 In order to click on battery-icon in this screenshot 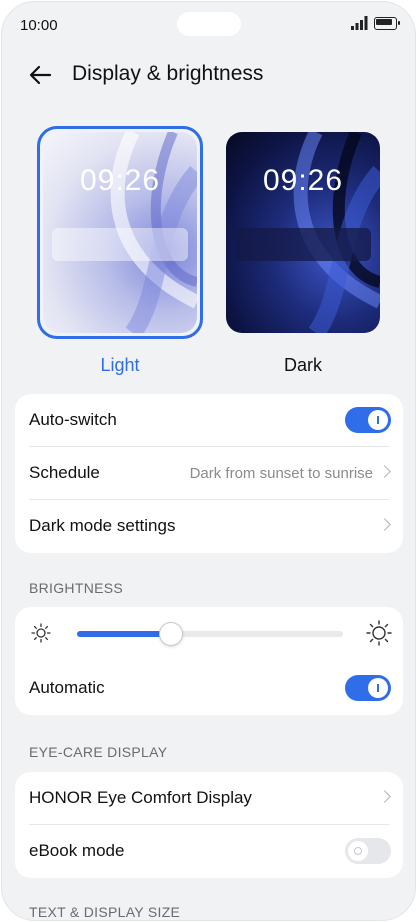, I will do `click(387, 23)`.